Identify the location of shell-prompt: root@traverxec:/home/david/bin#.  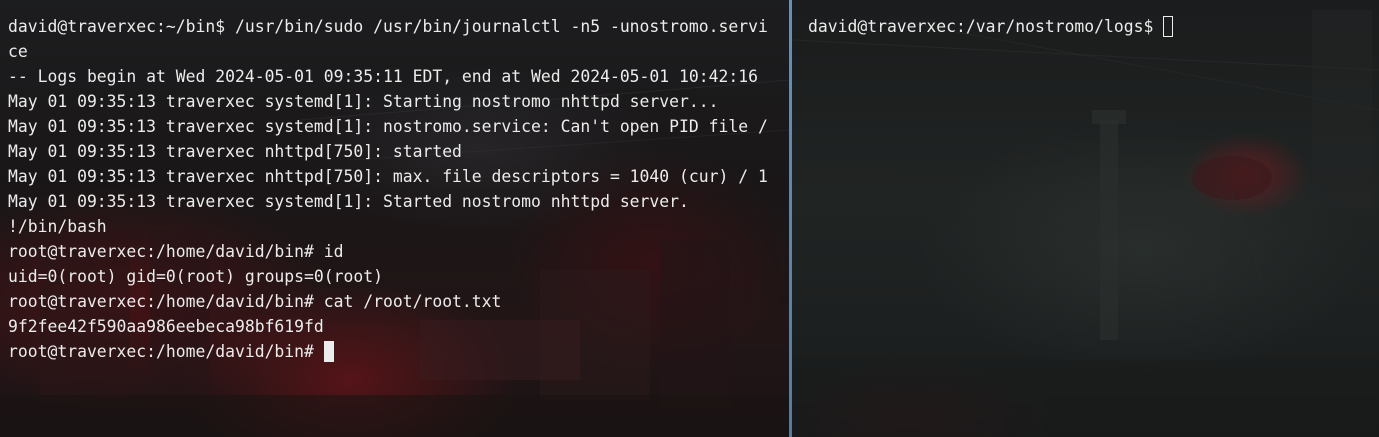
(161, 351).